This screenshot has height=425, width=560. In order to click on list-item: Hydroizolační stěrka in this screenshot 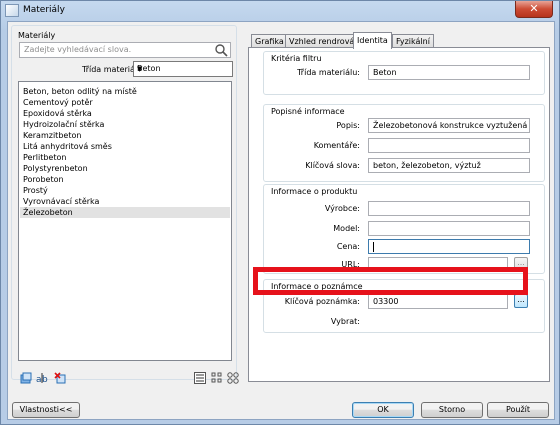, I will do `click(125, 124)`.